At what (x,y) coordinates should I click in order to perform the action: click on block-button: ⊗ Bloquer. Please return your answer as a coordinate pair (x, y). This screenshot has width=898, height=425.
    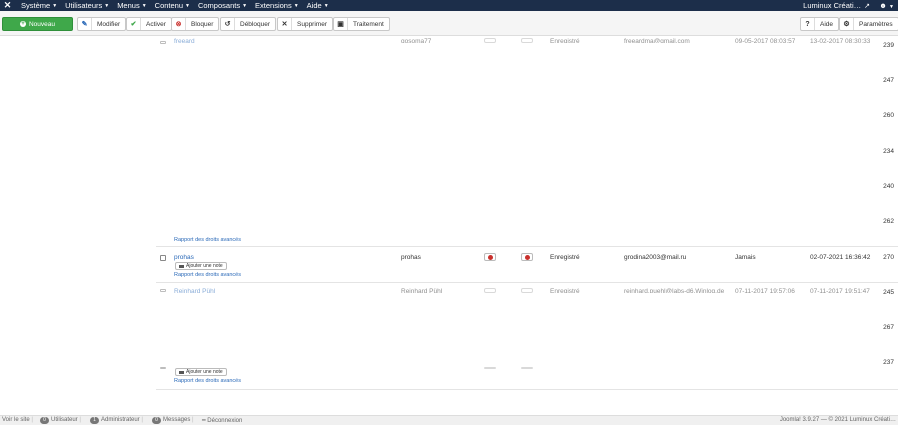
    Looking at the image, I should click on (195, 24).